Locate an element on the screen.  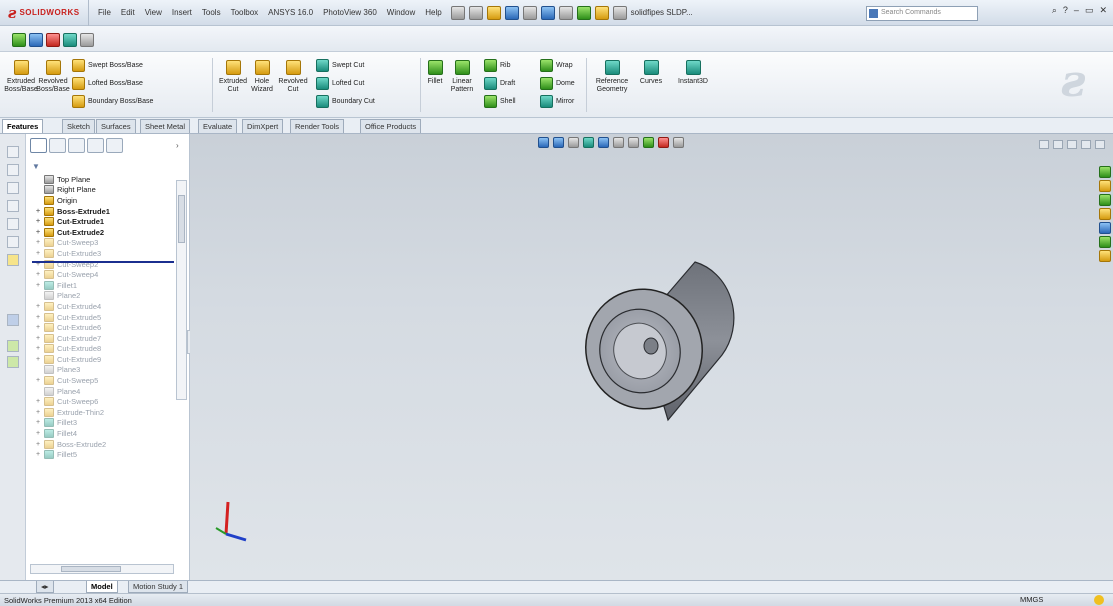
feature-tree-item: Top Plane is located at coordinates (104, 179).